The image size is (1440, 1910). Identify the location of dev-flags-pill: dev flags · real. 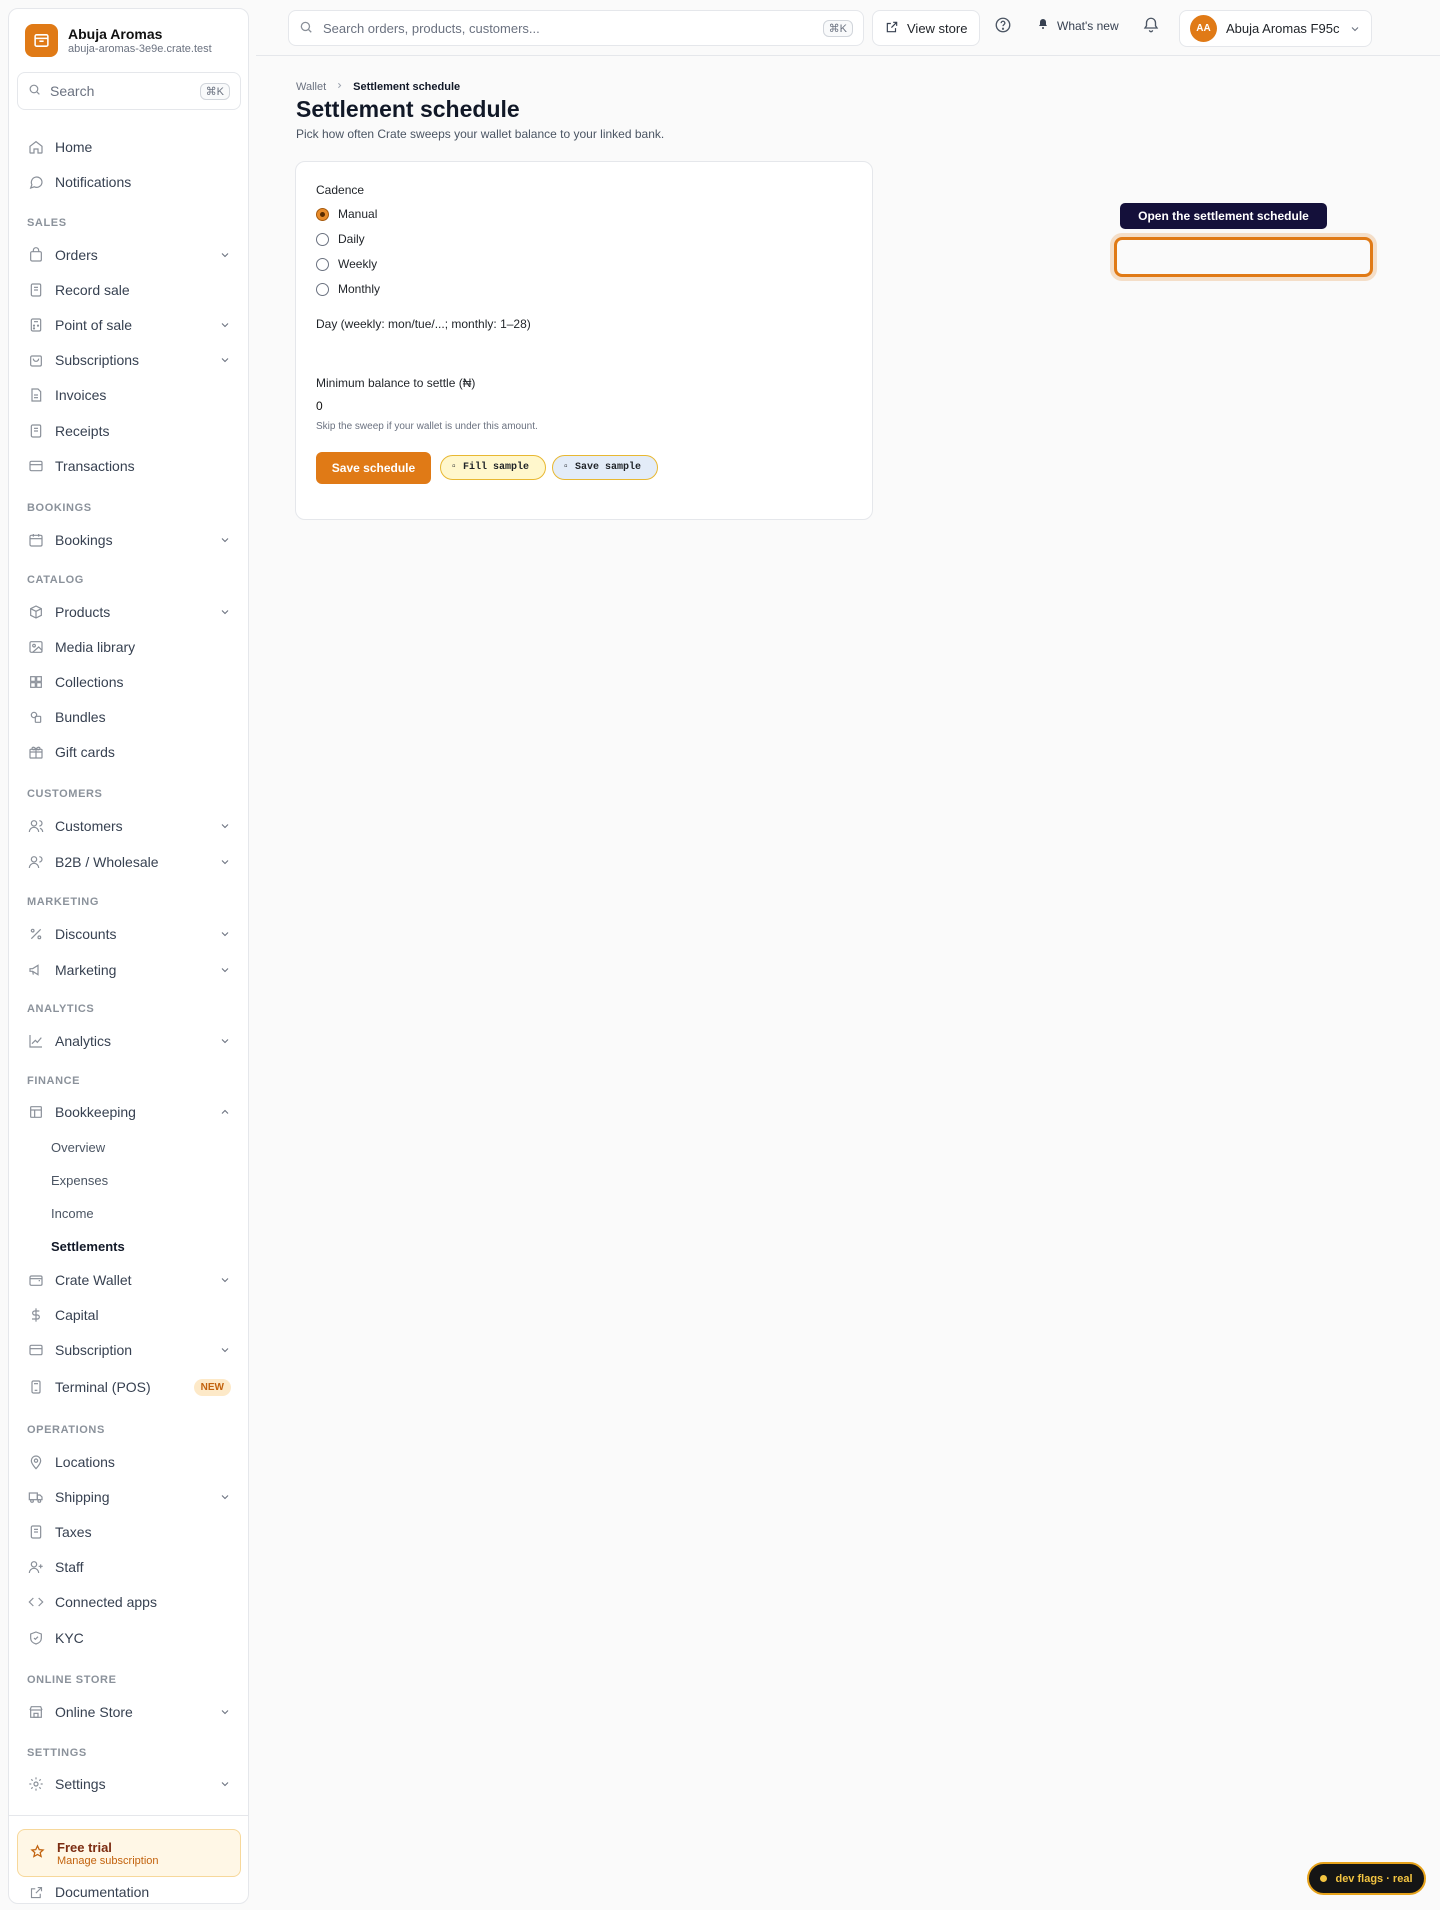
(1366, 1878).